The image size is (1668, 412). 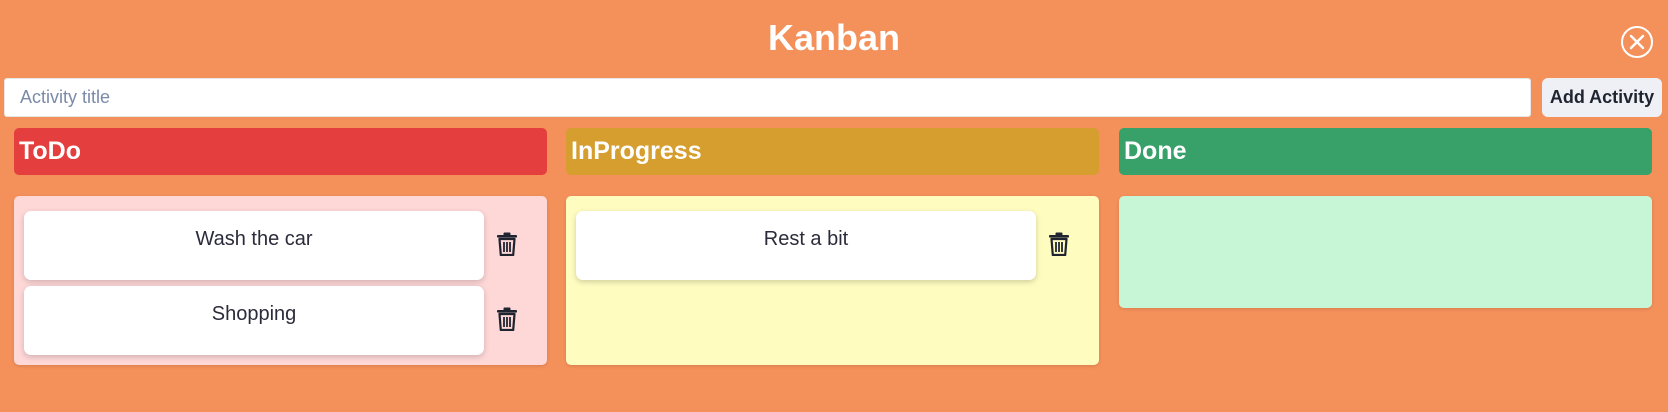 I want to click on page-title: Kanban, so click(x=833, y=37).